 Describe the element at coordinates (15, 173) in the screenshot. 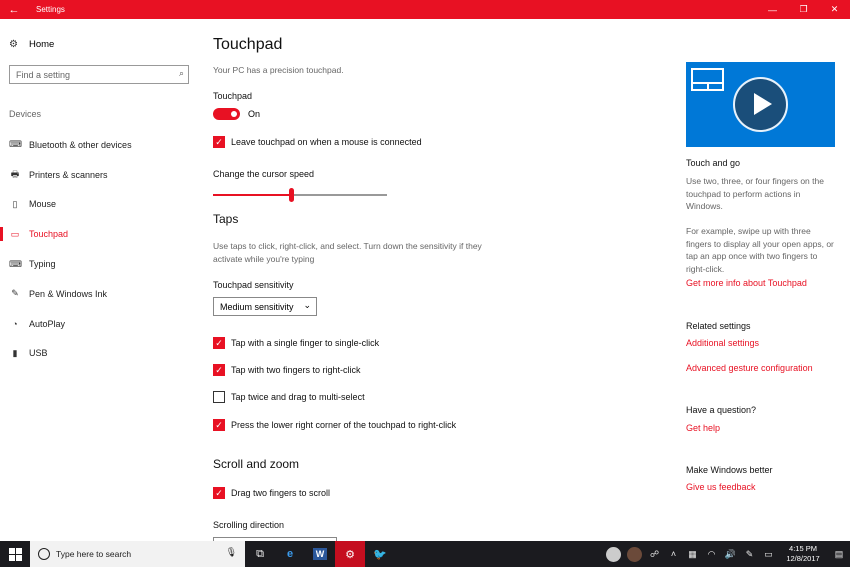

I see `printer-icon: 🖶` at that location.